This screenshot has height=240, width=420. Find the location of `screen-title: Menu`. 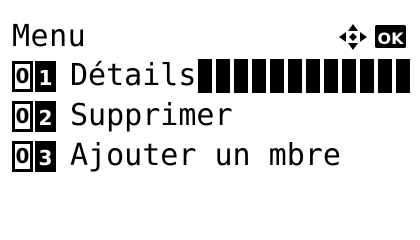

screen-title: Menu is located at coordinates (49, 36).